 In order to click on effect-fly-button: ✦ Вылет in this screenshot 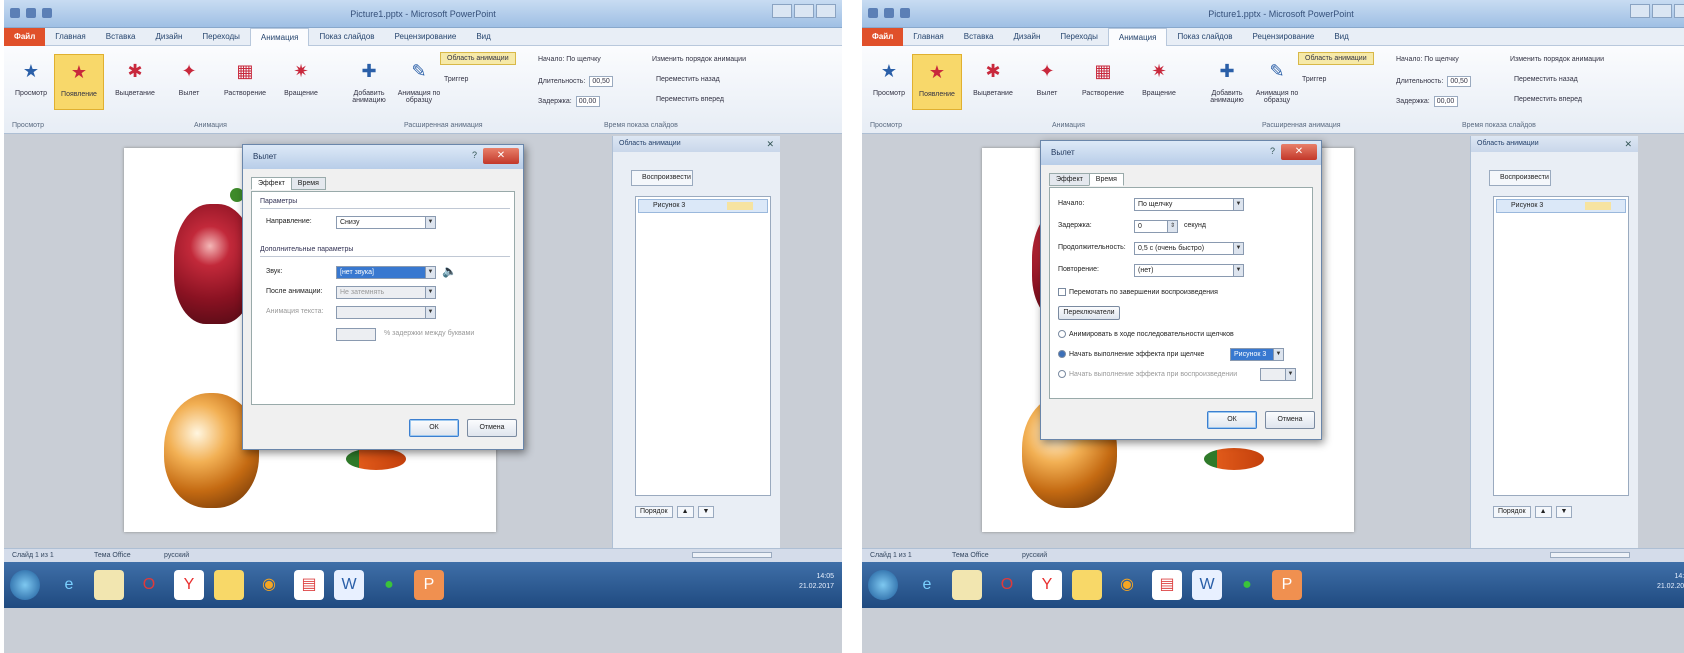, I will do `click(1047, 82)`.